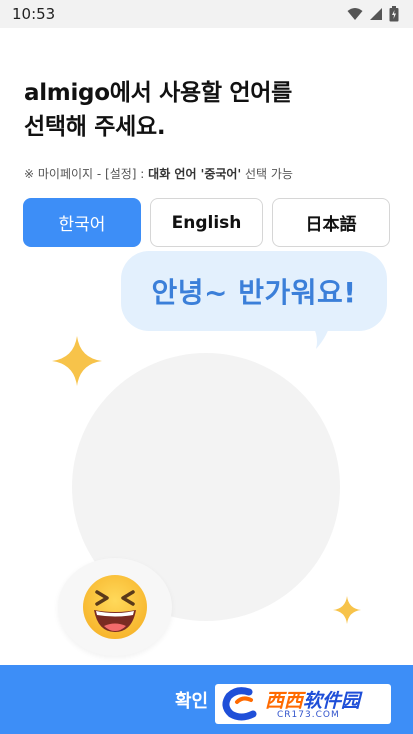  I want to click on speech-bubble-tail, so click(320, 333).